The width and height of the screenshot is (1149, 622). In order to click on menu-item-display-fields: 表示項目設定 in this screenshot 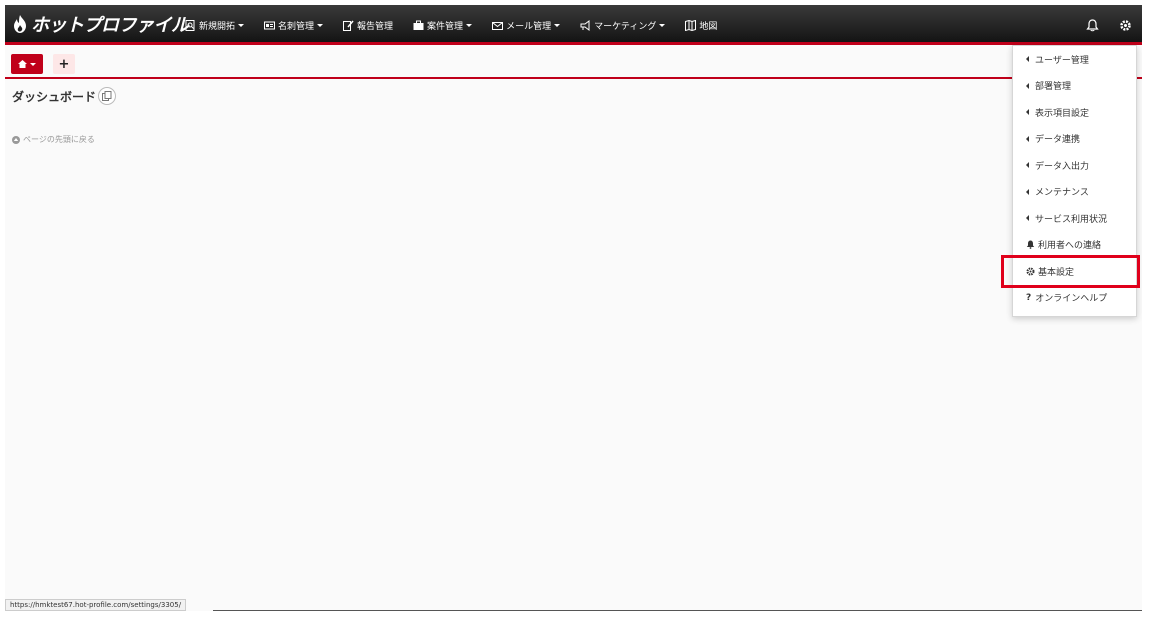, I will do `click(1074, 112)`.